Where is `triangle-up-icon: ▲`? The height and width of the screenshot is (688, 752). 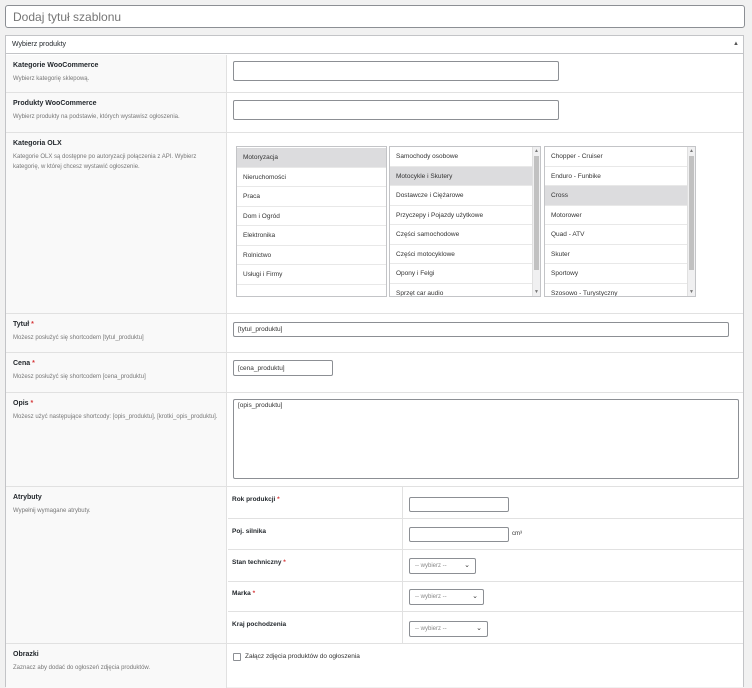
triangle-up-icon: ▲ is located at coordinates (736, 44).